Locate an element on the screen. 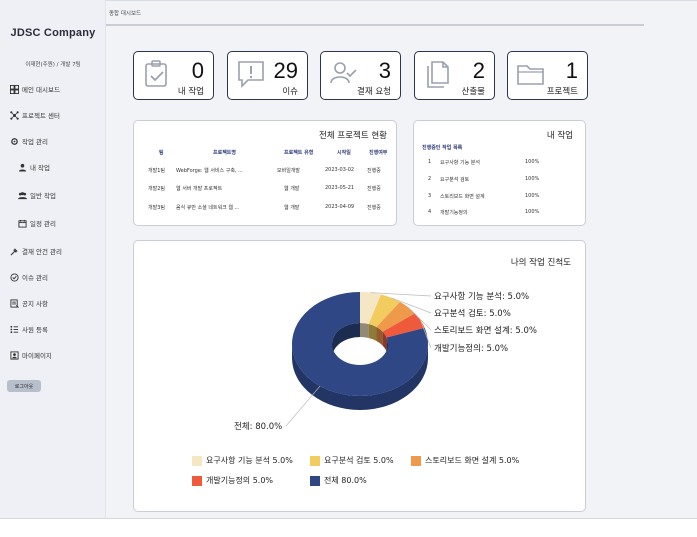 The width and height of the screenshot is (697, 537). legend-label: 전체 80.0% is located at coordinates (345, 480).